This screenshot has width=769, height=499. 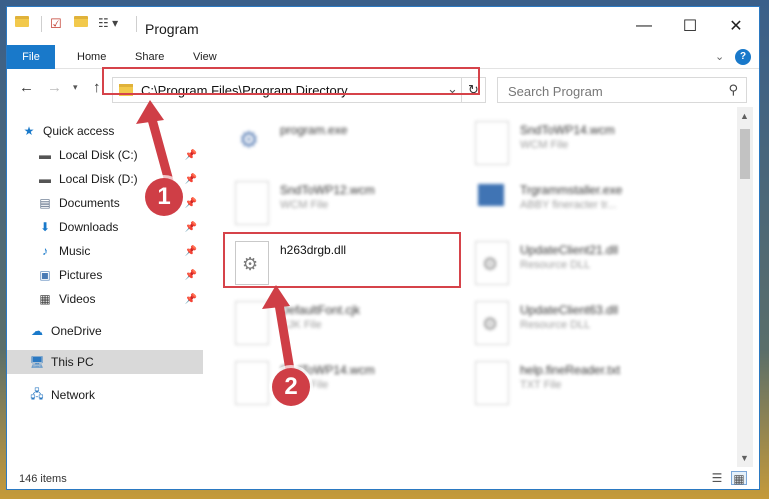 I want to click on step-badge-2: 2, so click(x=291, y=387).